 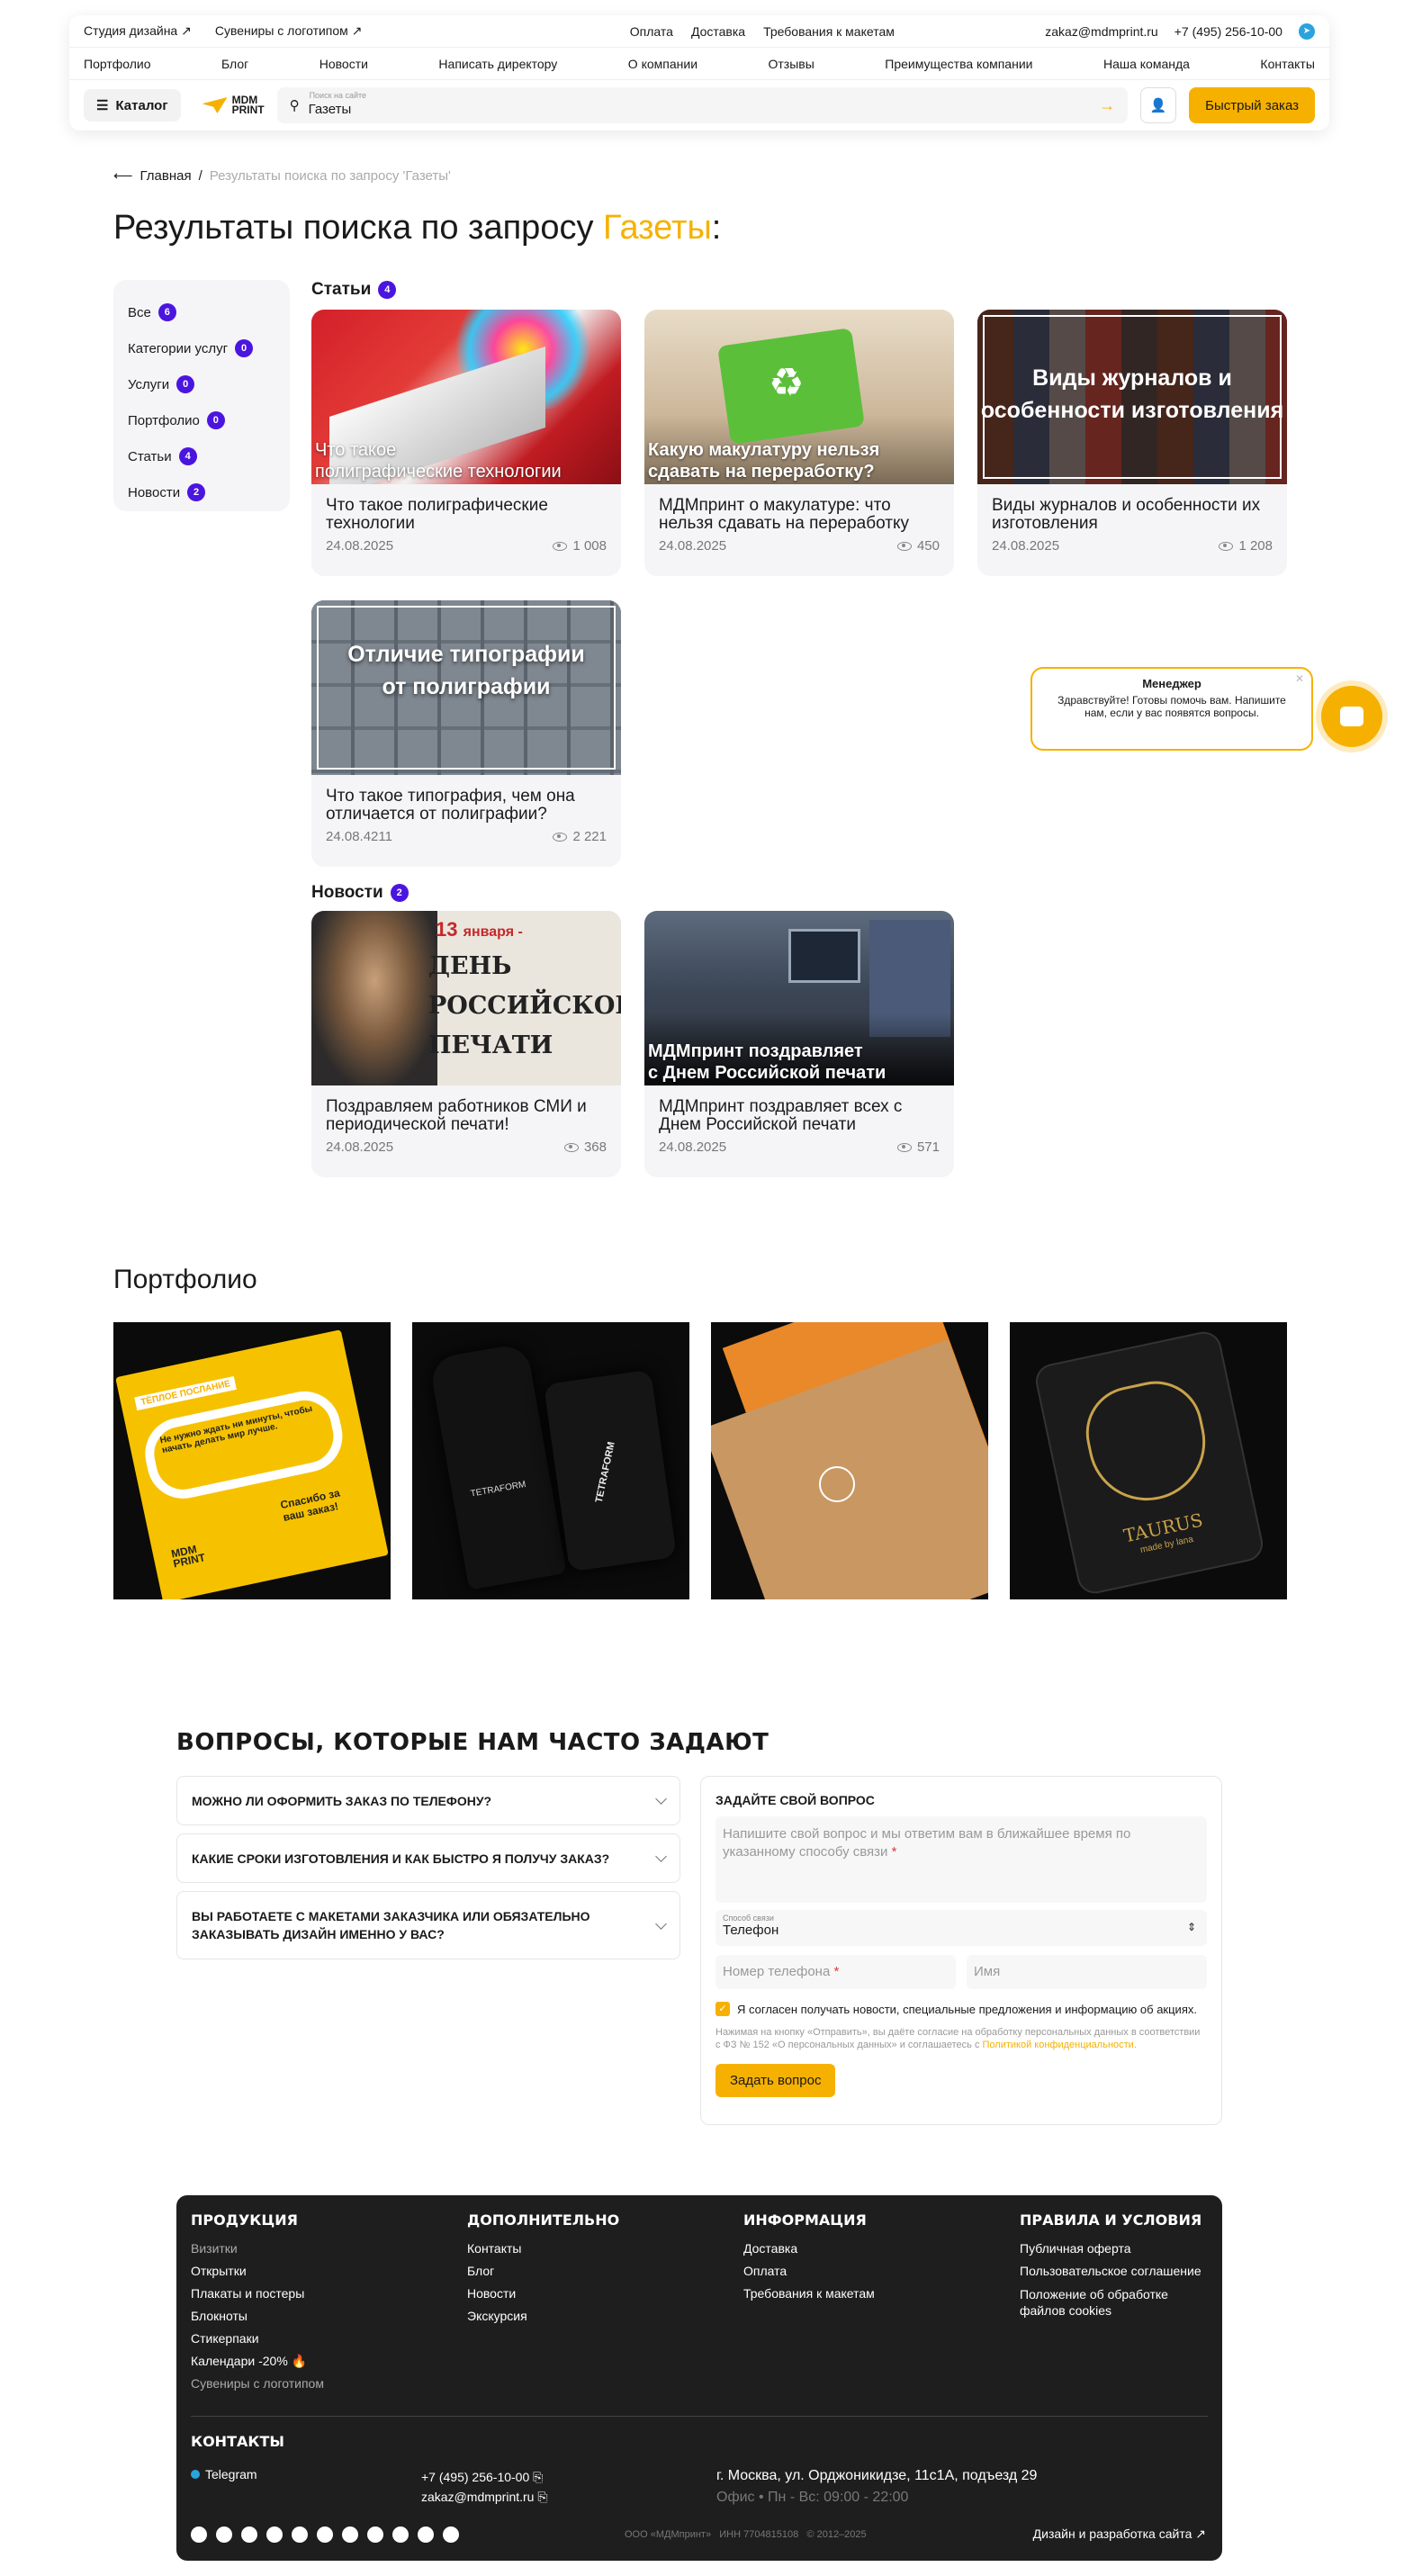 I want to click on footer-link: Новости, so click(x=602, y=2294).